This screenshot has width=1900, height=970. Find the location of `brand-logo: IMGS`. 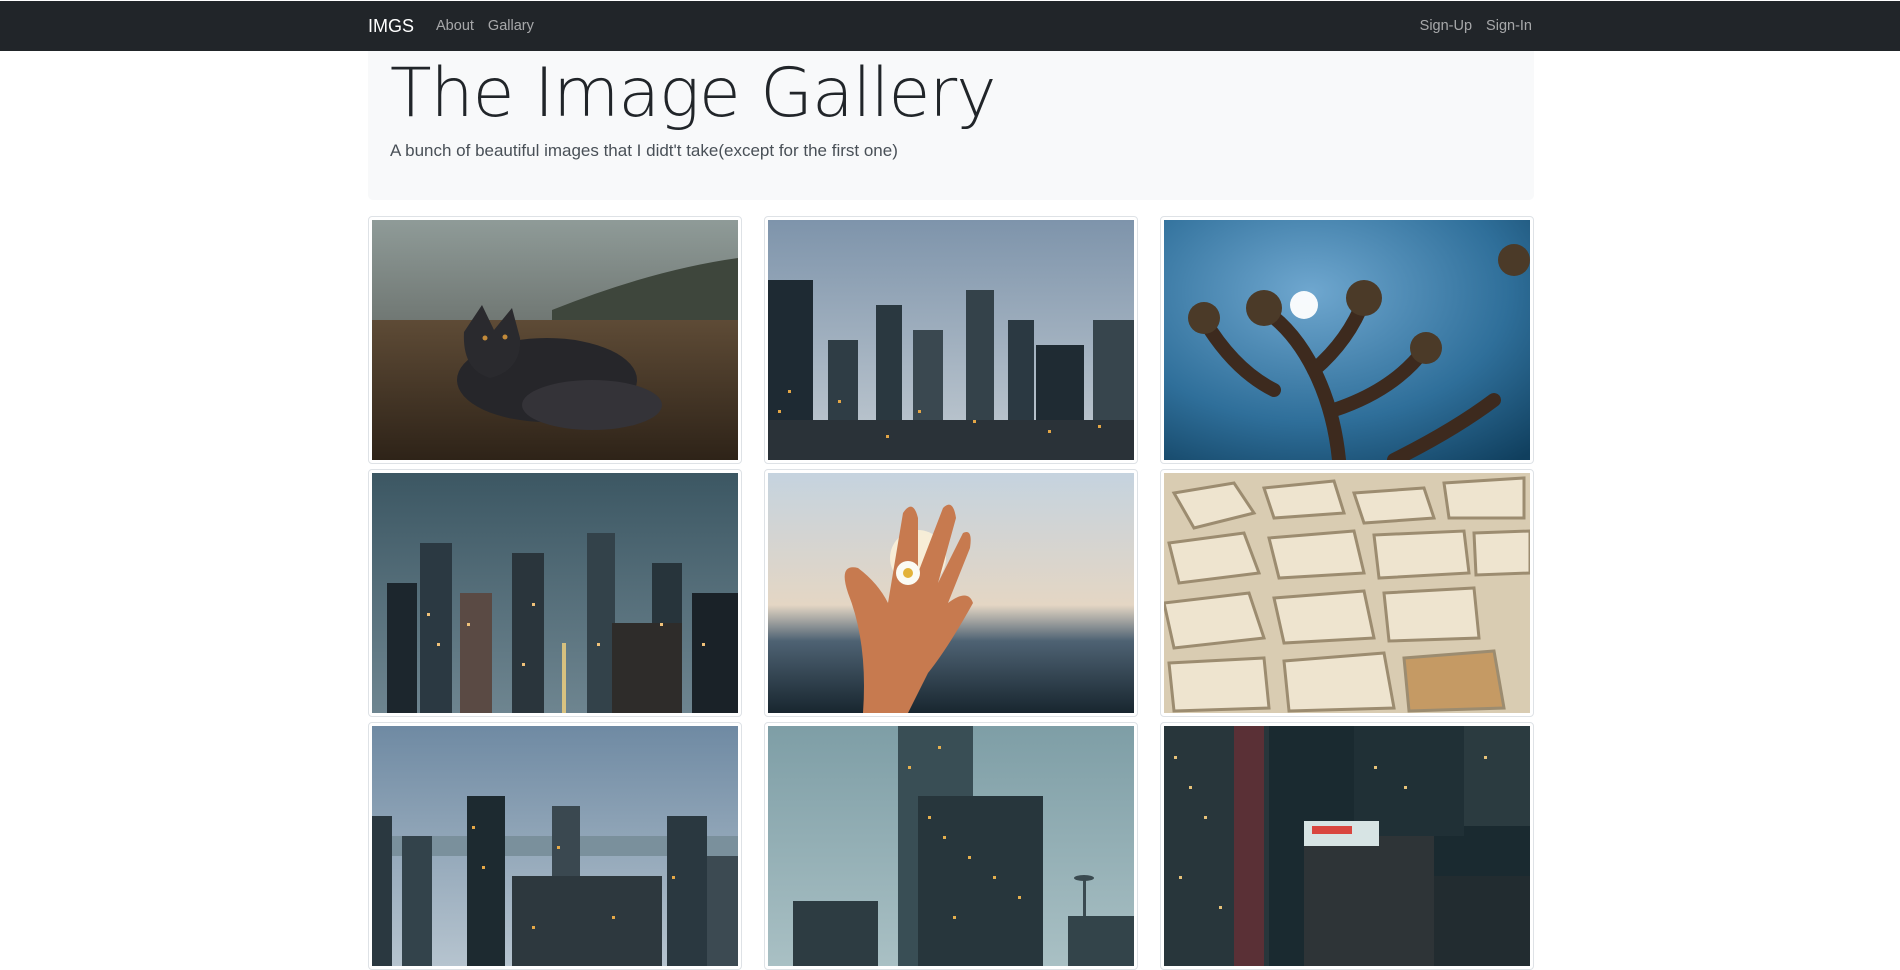

brand-logo: IMGS is located at coordinates (391, 26).